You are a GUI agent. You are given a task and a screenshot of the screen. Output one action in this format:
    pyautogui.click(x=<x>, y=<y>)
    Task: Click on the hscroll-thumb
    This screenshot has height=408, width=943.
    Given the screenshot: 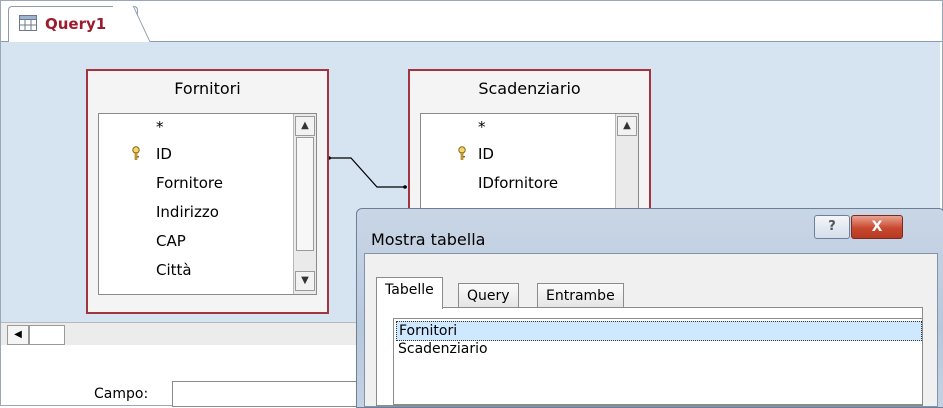 What is the action you would take?
    pyautogui.click(x=47, y=335)
    